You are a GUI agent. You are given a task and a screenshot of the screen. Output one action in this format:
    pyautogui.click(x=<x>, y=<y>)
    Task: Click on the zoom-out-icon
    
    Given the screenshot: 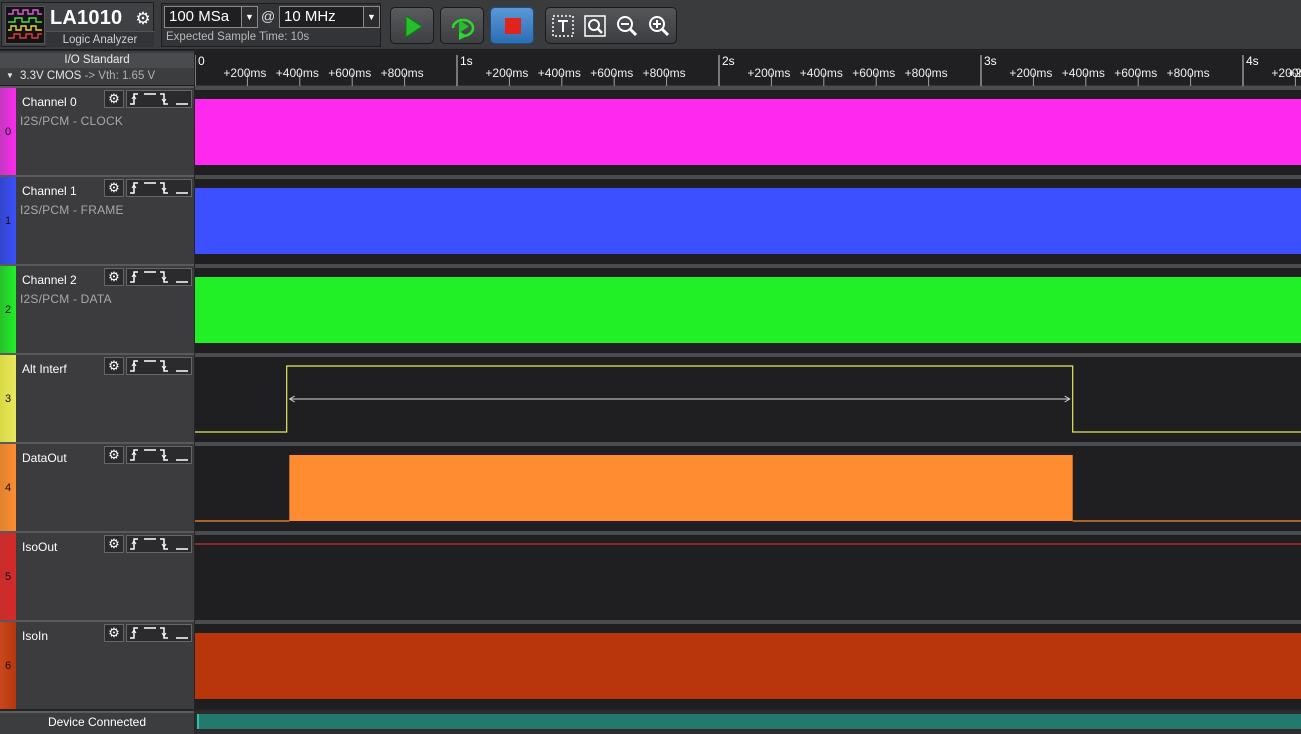 What is the action you would take?
    pyautogui.click(x=627, y=26)
    